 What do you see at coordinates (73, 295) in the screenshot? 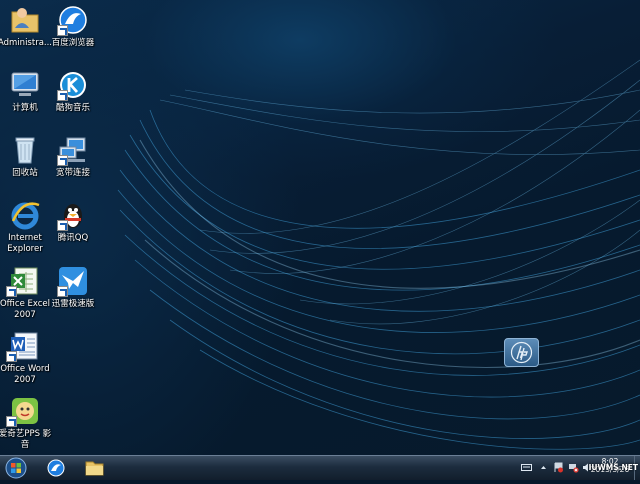
I see `desktop-icon-xunlei: 迅雷极速版` at bounding box center [73, 295].